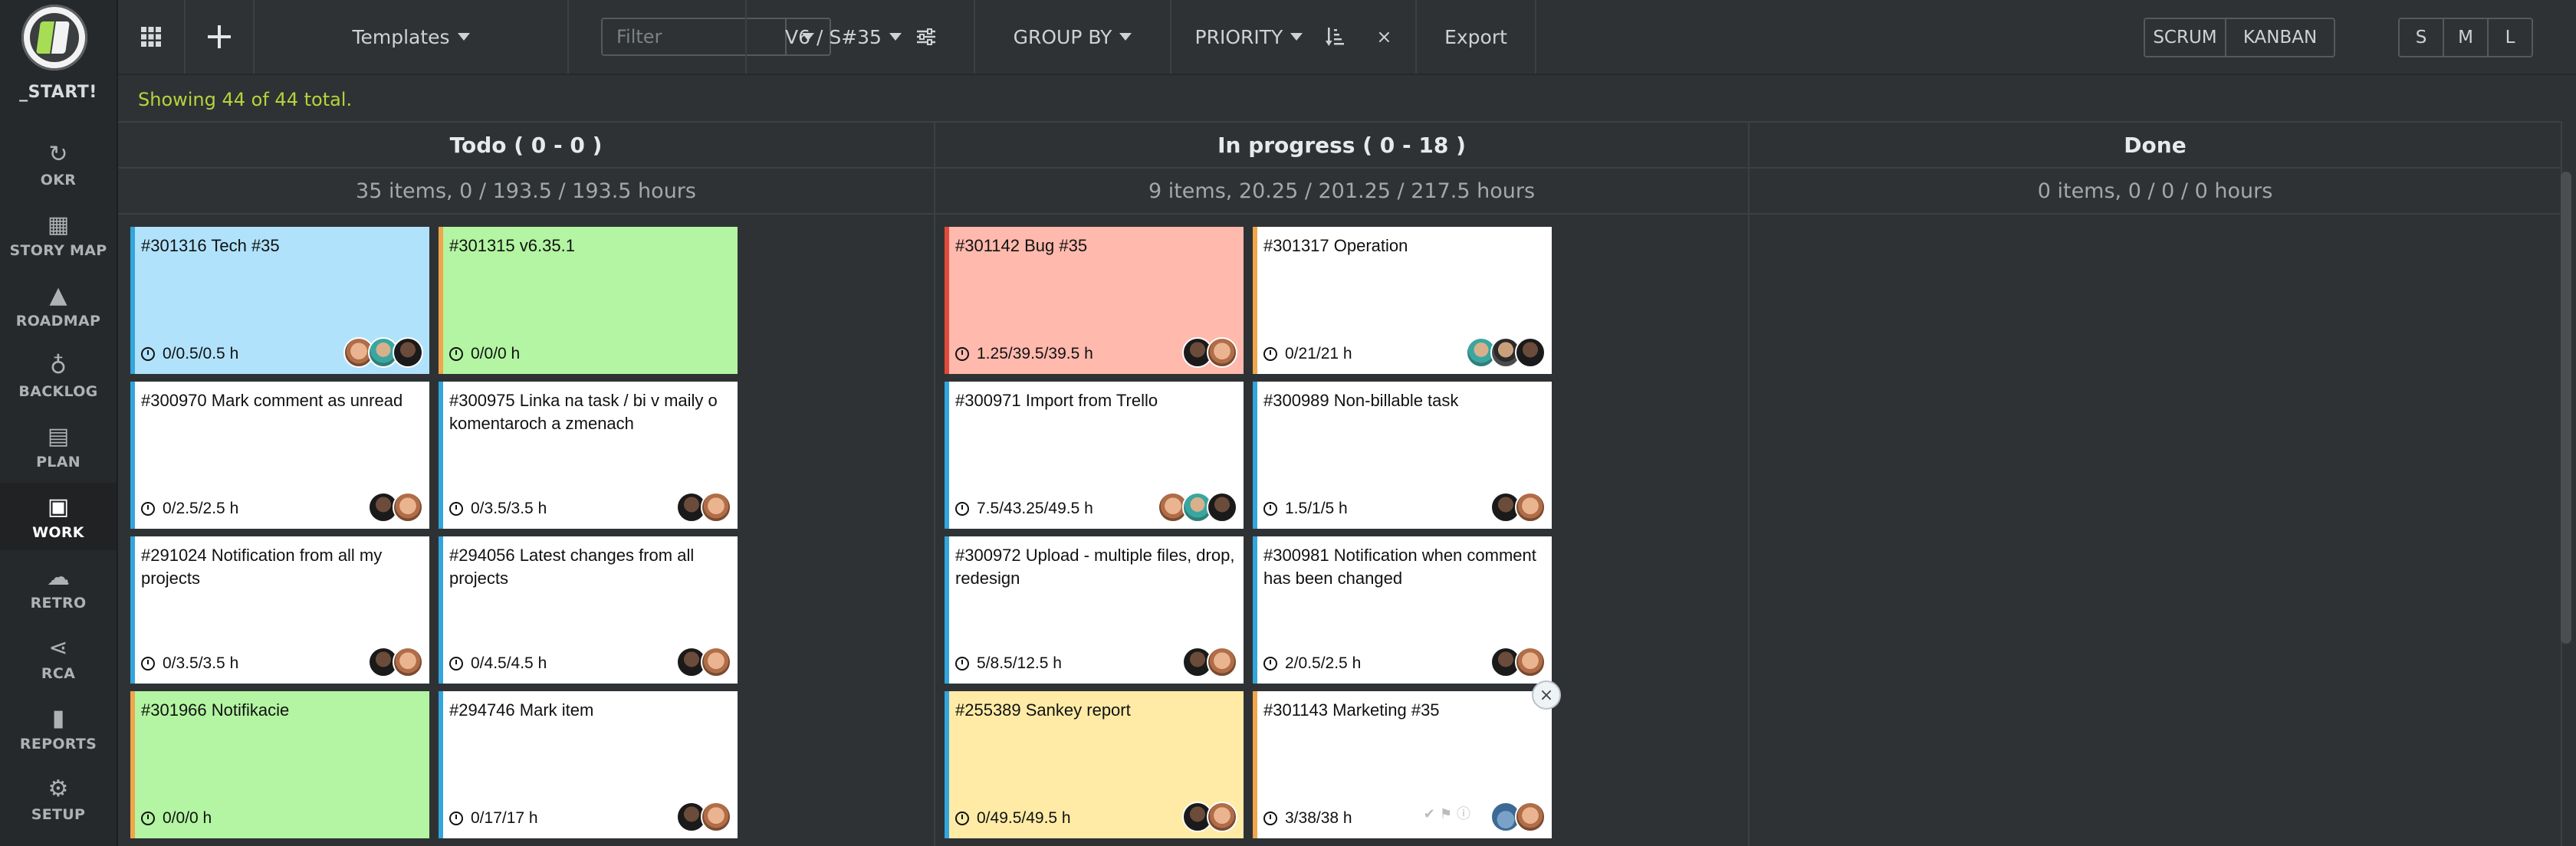  I want to click on sidebar-item-work: ▣ WORK, so click(58, 516).